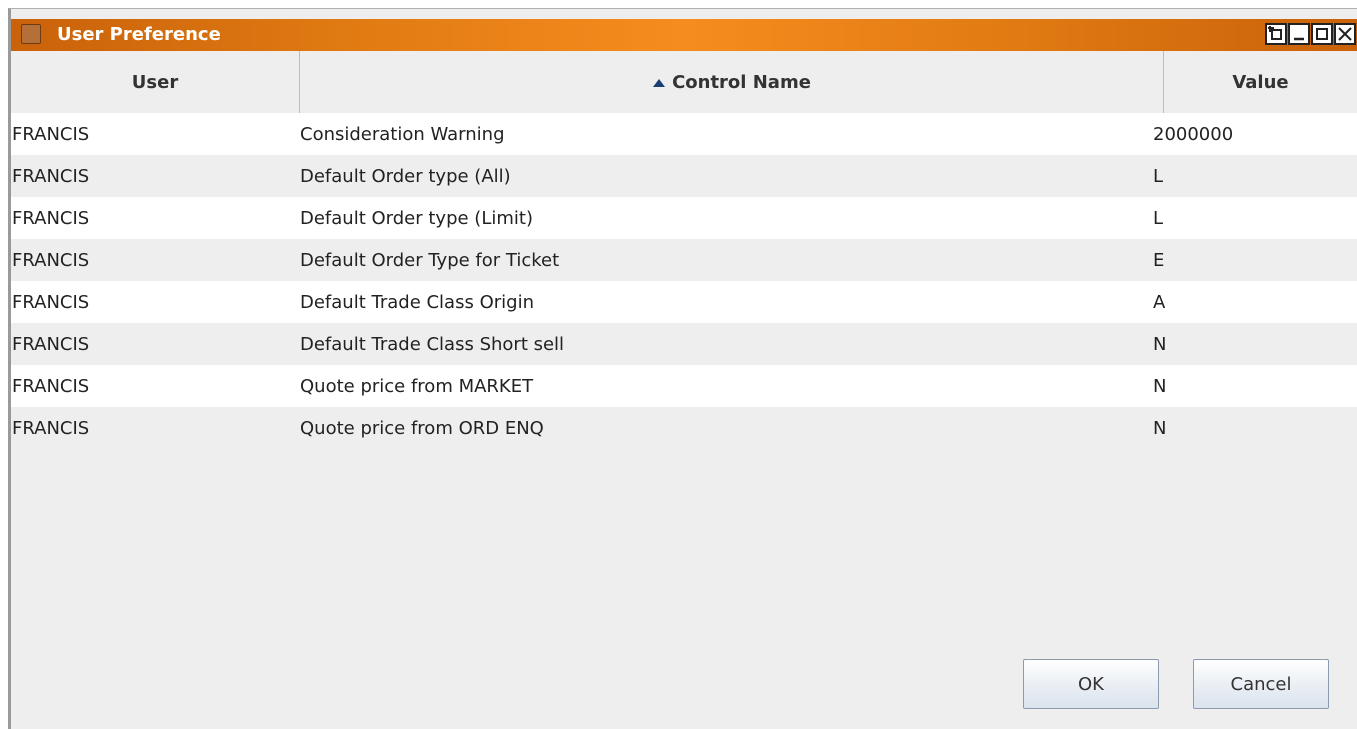  I want to click on cell-control-name: Default Trade Class Origin, so click(417, 302).